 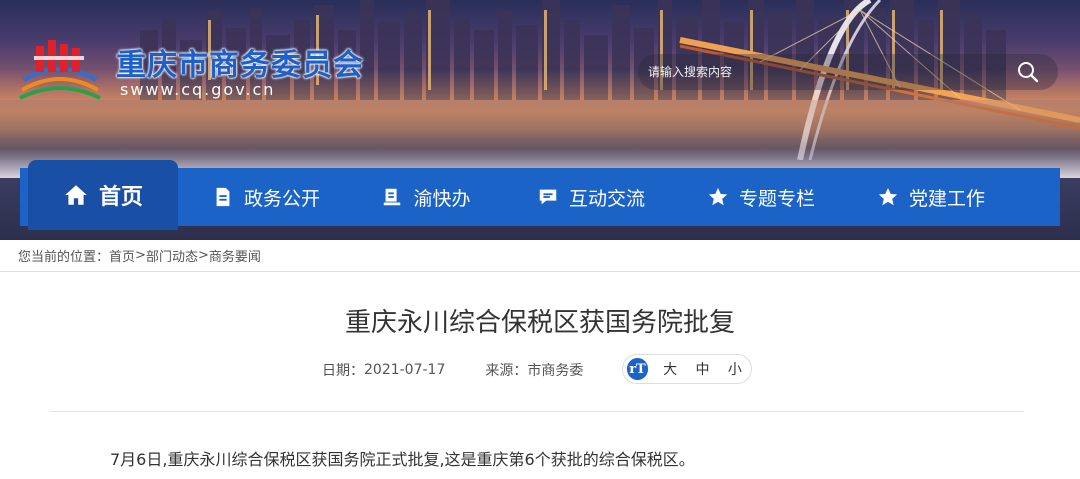 What do you see at coordinates (548, 197) in the screenshot?
I see `chat-icon` at bounding box center [548, 197].